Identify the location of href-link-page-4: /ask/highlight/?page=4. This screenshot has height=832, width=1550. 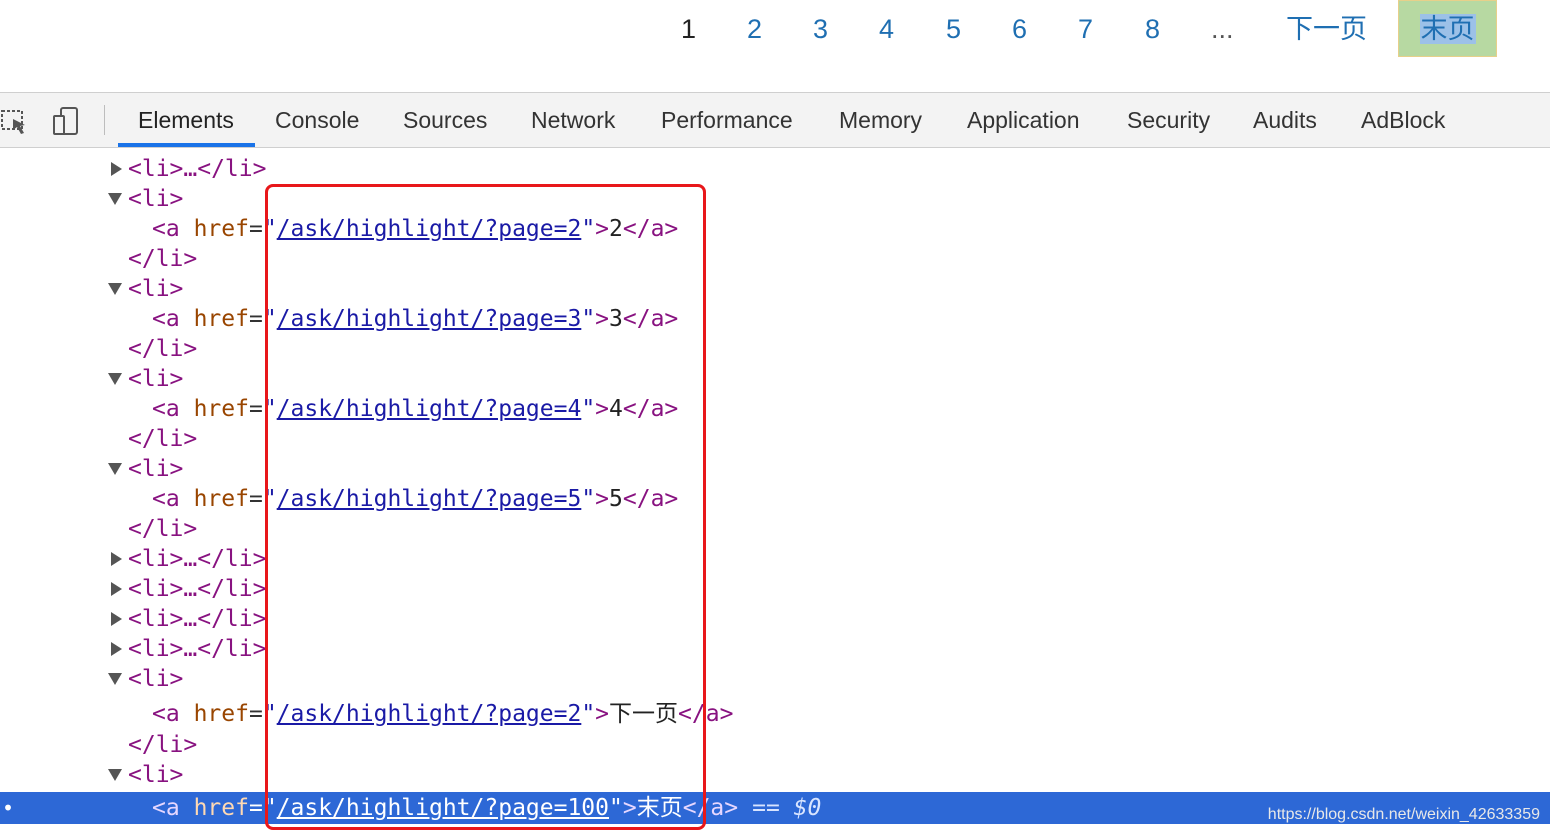
(429, 409).